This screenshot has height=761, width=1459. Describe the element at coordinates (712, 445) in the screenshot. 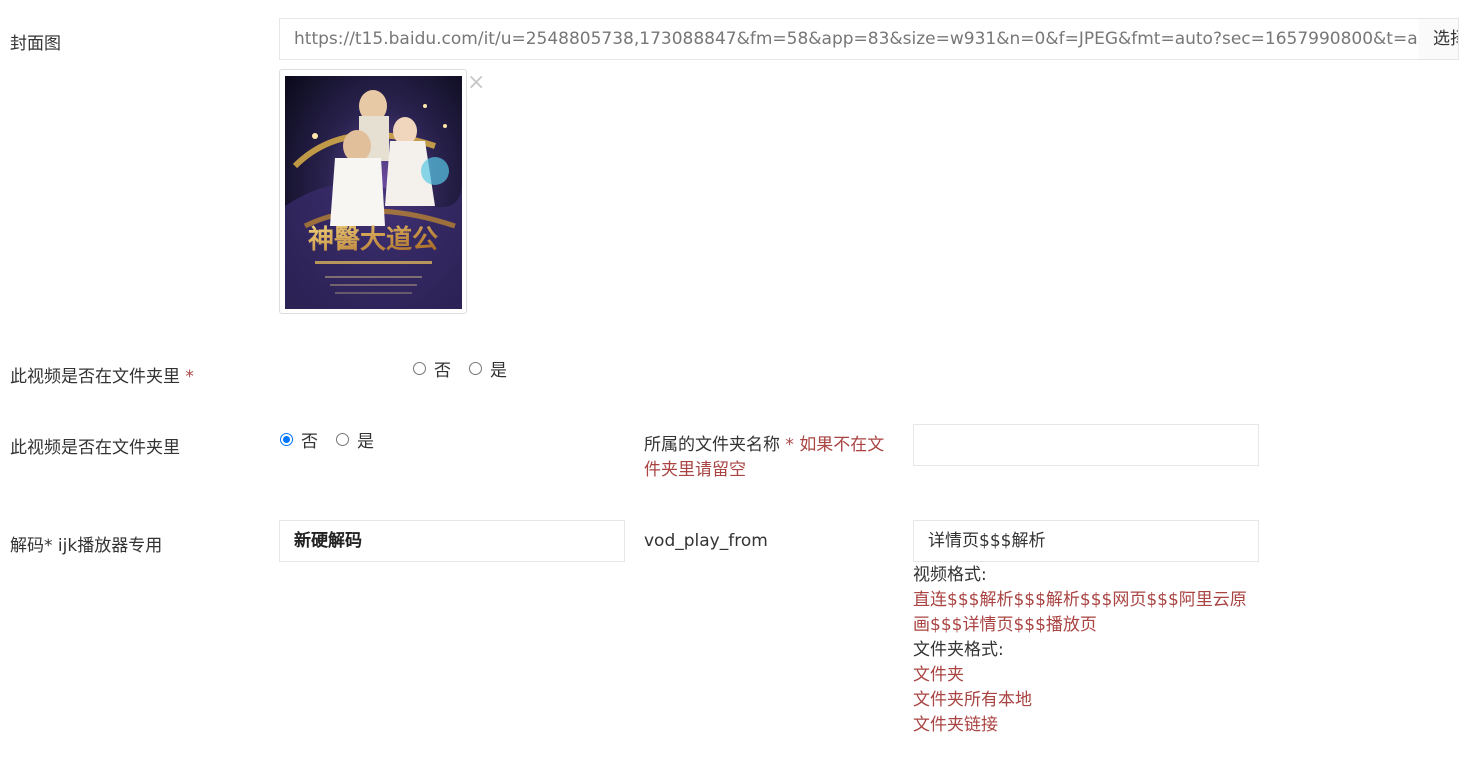

I see `folder-name-text: 所属的文件夹名称` at that location.